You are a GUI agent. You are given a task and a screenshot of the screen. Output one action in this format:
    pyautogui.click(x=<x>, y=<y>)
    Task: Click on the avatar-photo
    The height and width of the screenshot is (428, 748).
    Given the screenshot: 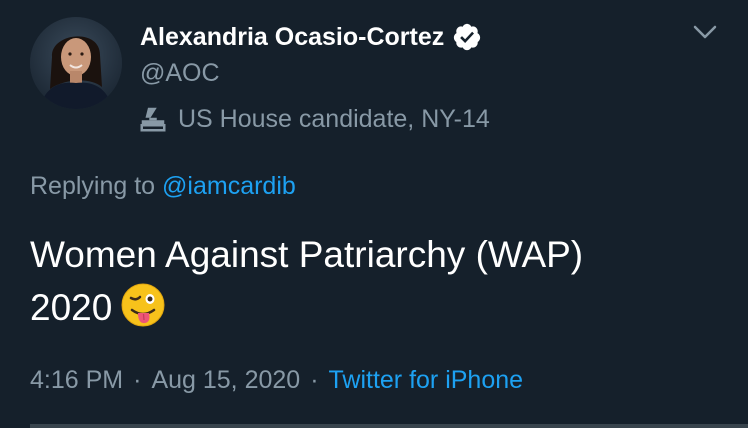 What is the action you would take?
    pyautogui.click(x=76, y=63)
    